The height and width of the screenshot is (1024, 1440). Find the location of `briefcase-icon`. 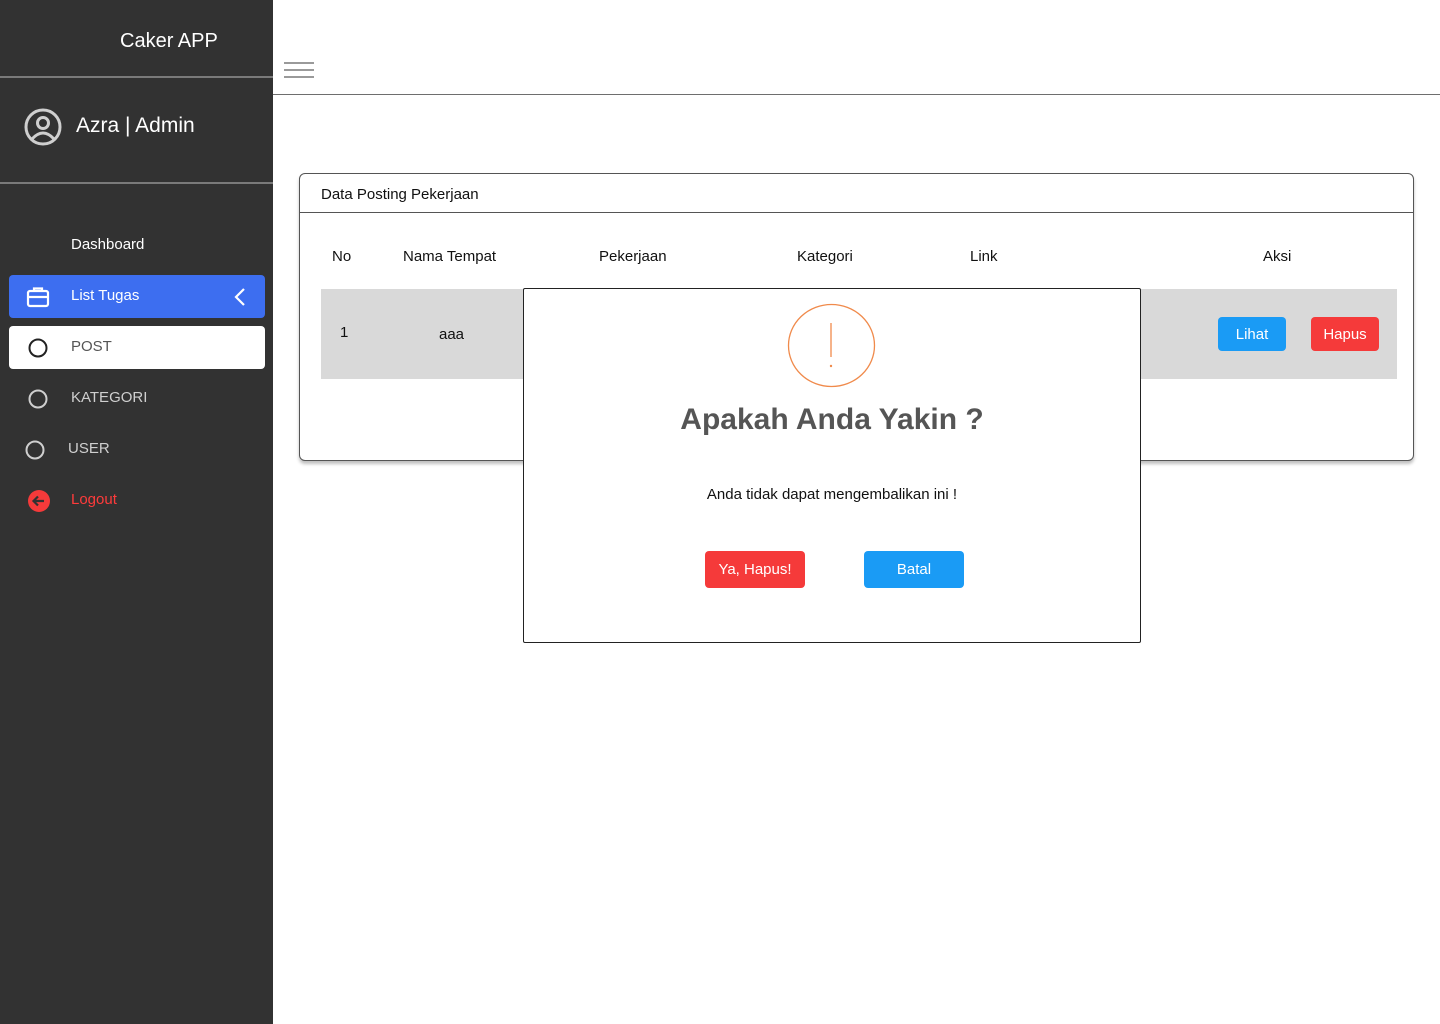

briefcase-icon is located at coordinates (38, 297).